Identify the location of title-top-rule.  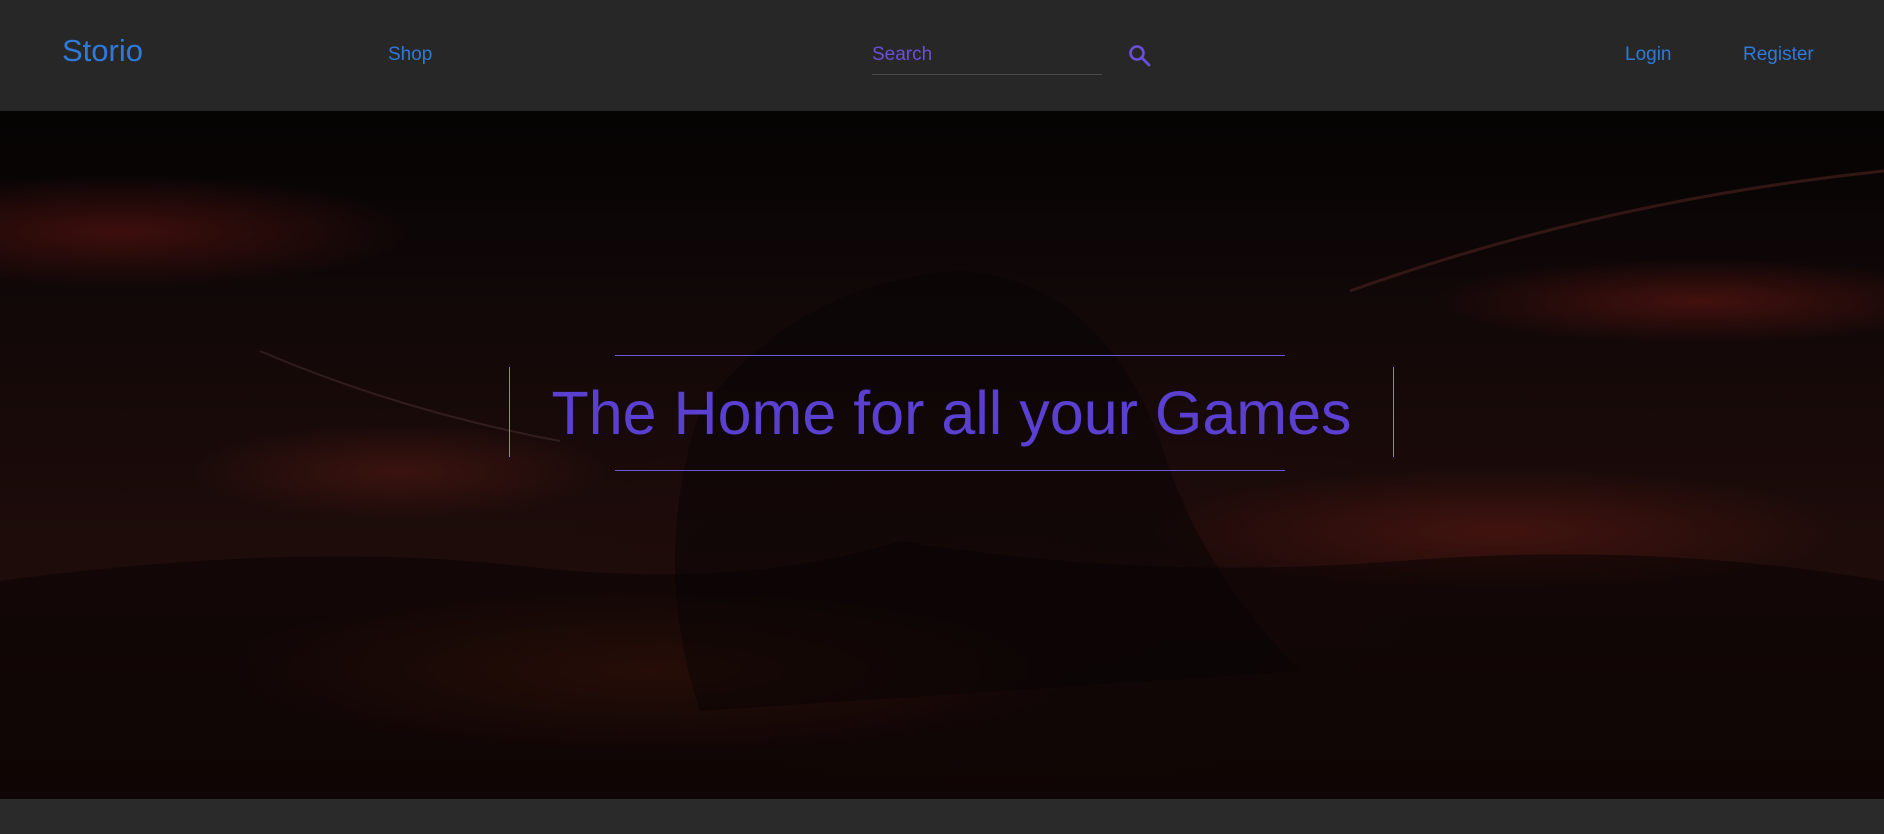
(950, 355).